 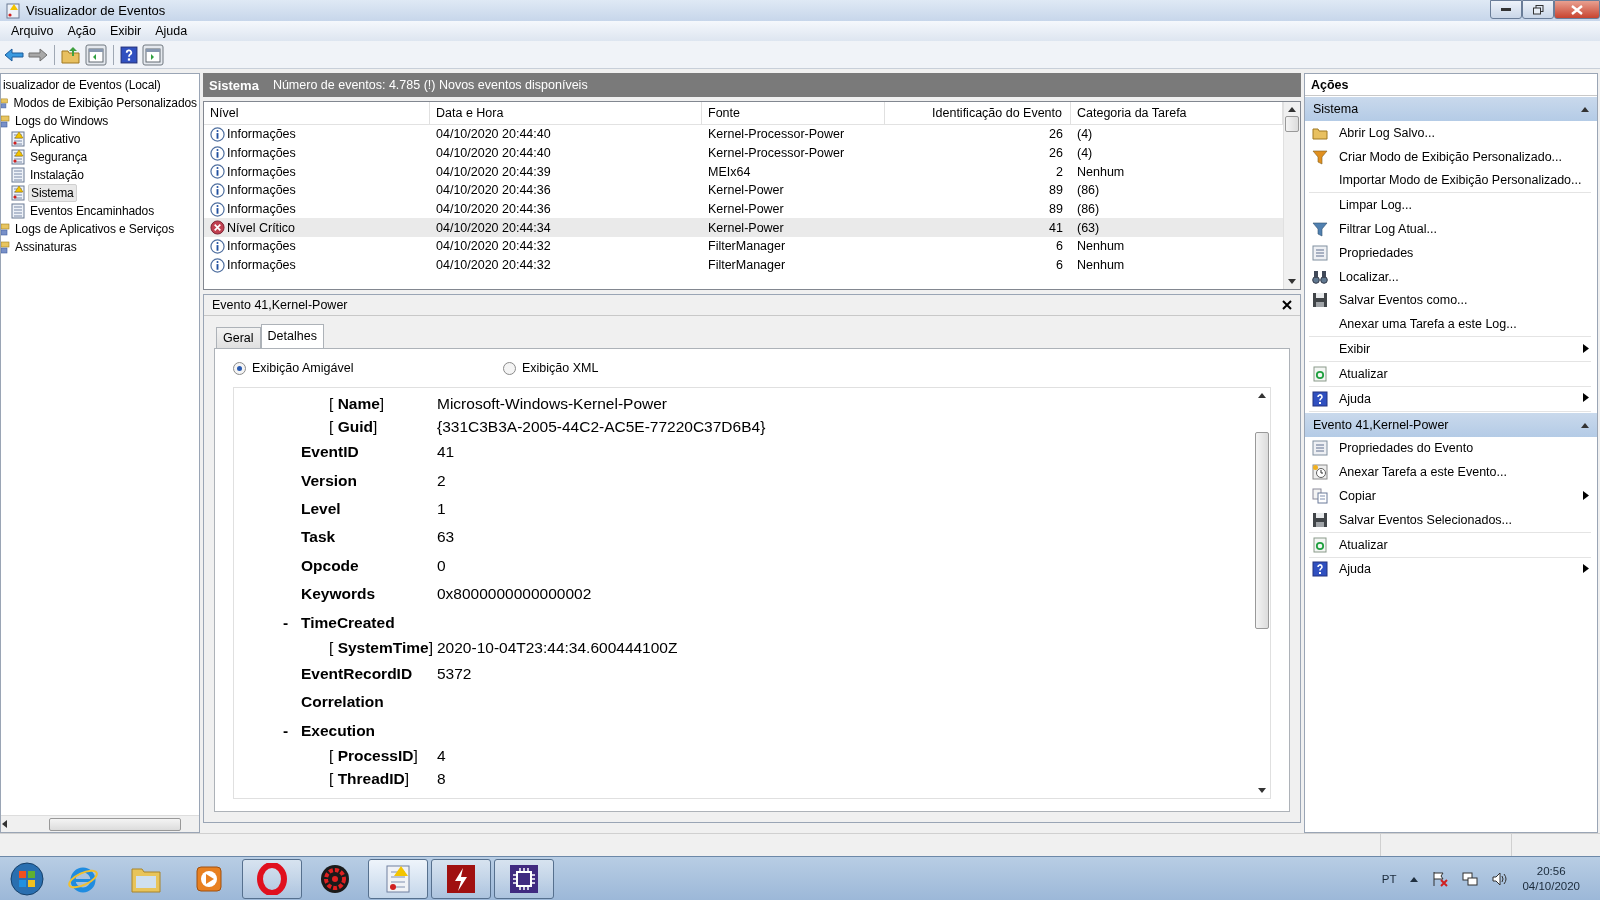 What do you see at coordinates (57, 175) in the screenshot?
I see `tree-item: Instalação` at bounding box center [57, 175].